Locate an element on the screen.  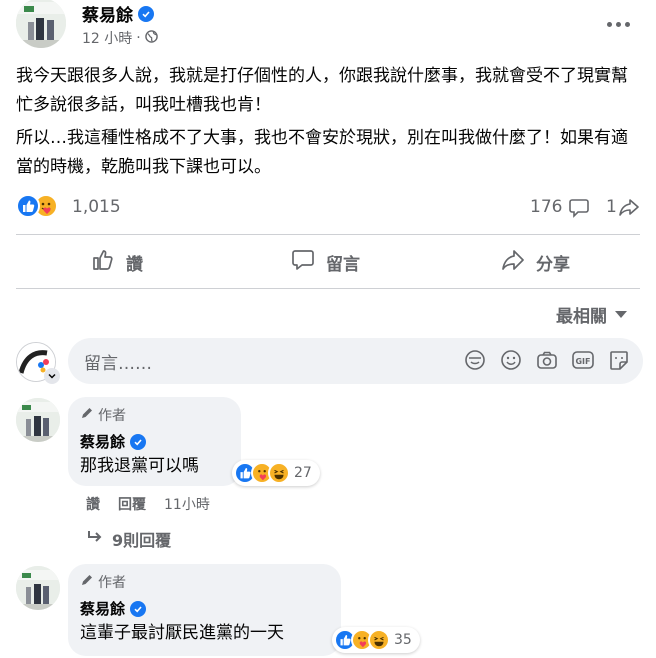
comment-actions: 讚 回覆 11小時 is located at coordinates (148, 504).